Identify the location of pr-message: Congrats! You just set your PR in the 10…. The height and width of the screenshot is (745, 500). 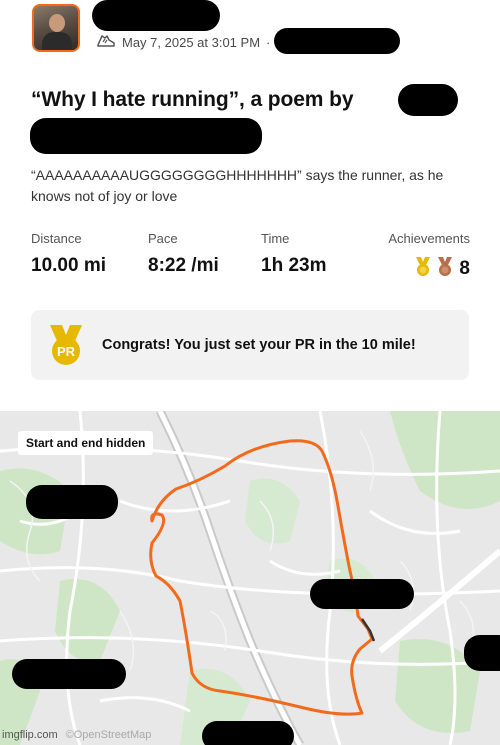
(259, 345).